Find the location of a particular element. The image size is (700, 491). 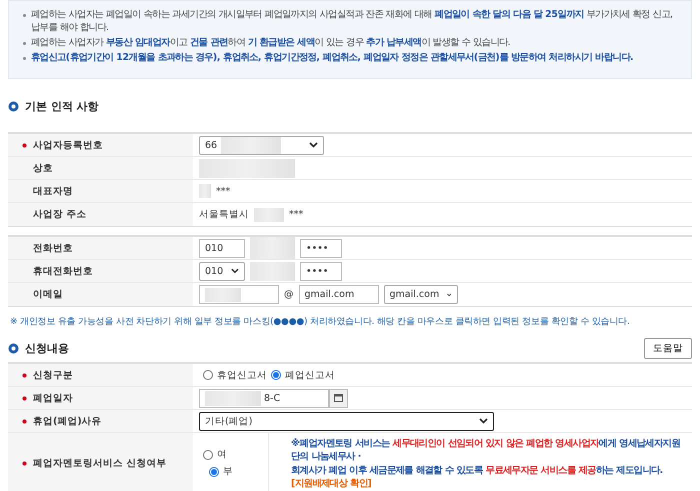

mentoring-description: ※폐업자멘토링 서비스는 세무대리인이 선임되어 있지 않은 폐업한 영세사업자에게 영세납세자지원단의 나눔세무사 · is located at coordinates (486, 450).